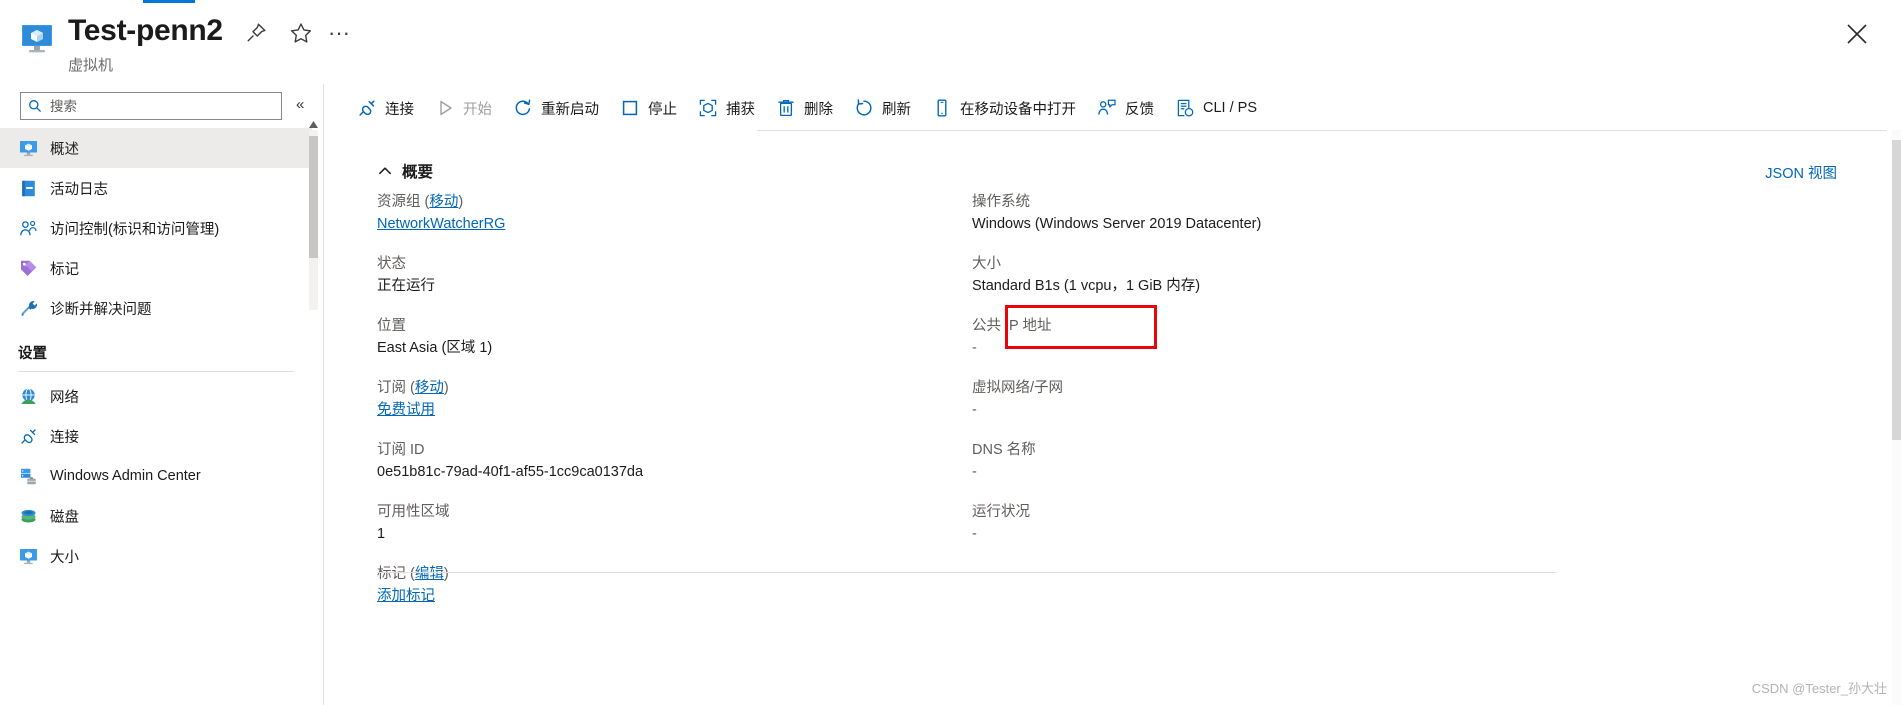 This screenshot has width=1901, height=705. What do you see at coordinates (435, 348) in the screenshot?
I see `field-value: East Asia (区域 1)` at bounding box center [435, 348].